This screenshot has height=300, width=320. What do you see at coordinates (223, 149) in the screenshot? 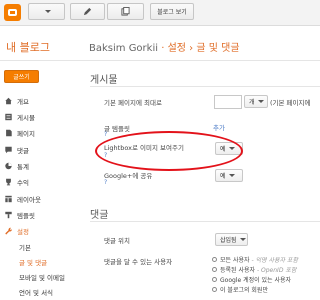
I see `lightbox-value: 예` at bounding box center [223, 149].